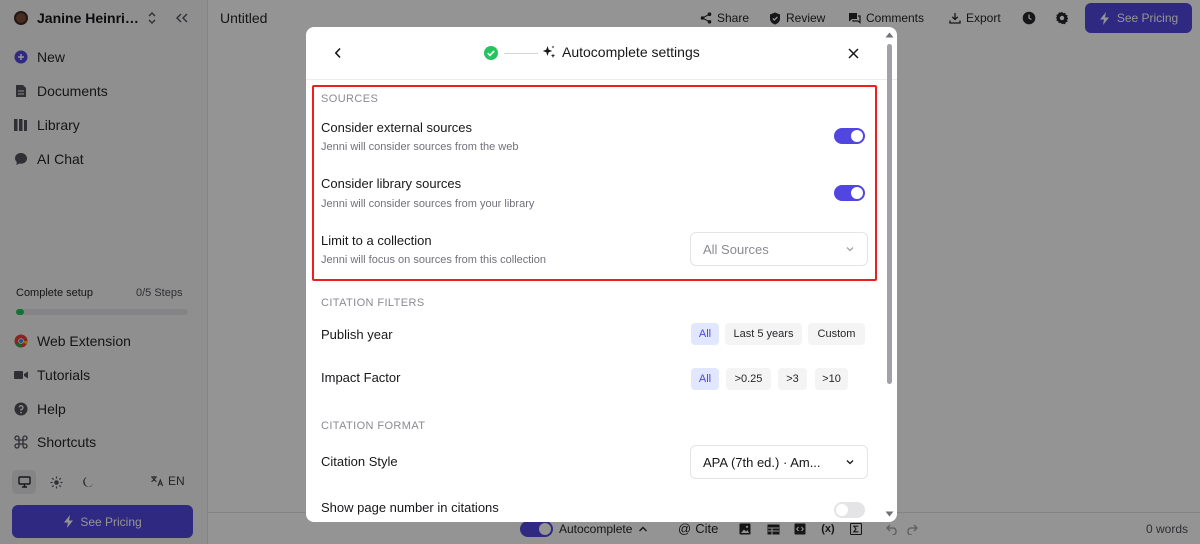 This screenshot has width=1200, height=544. I want to click on publish-year-last-5-years-chip: Last 5 years, so click(763, 334).